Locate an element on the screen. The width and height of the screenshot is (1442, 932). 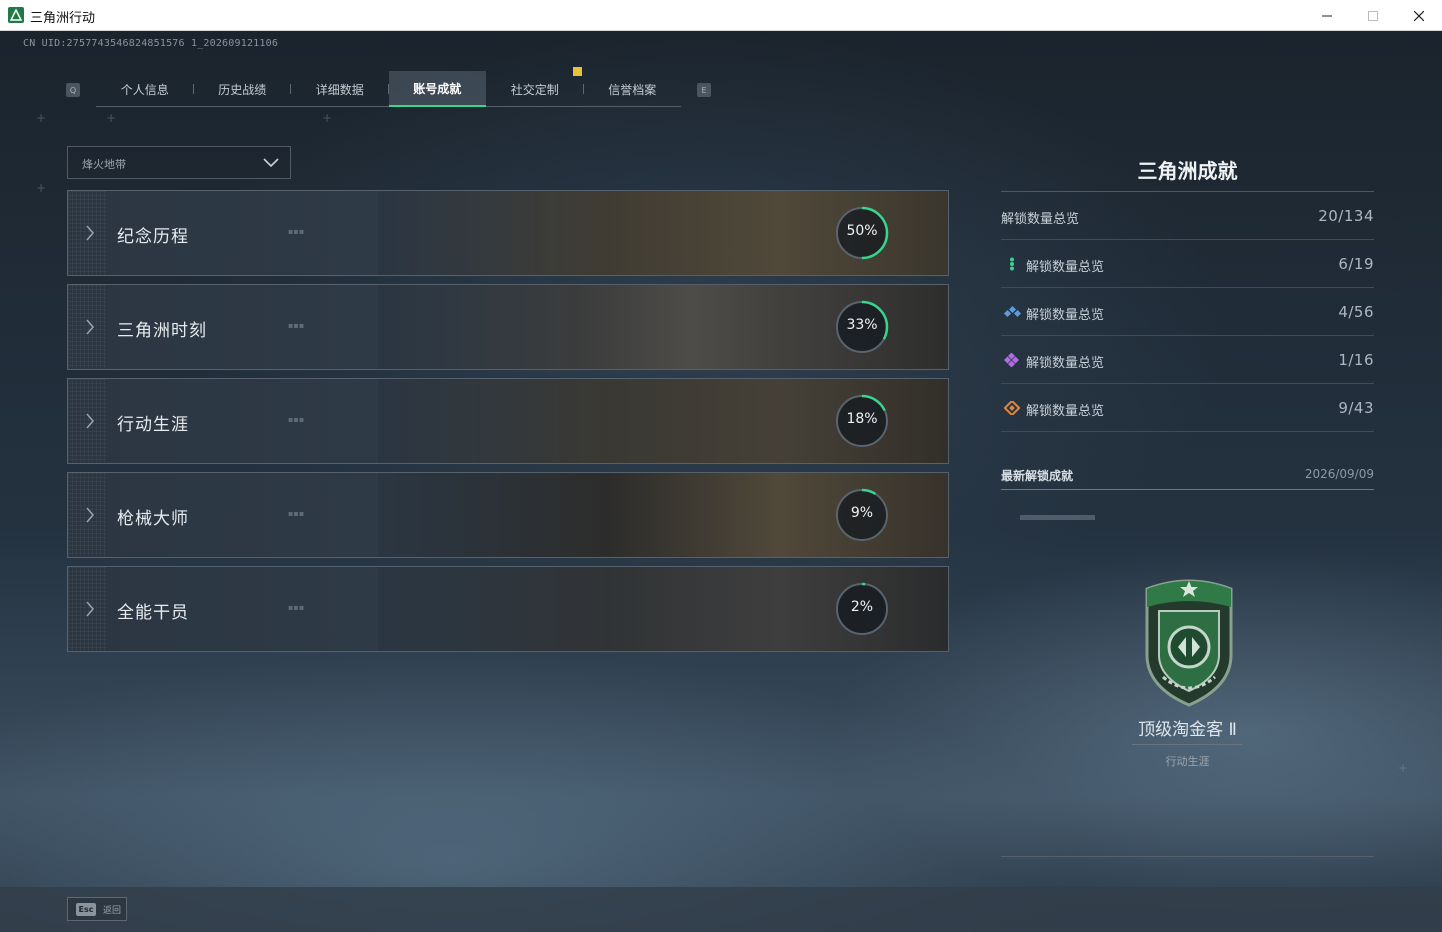
stat-row-purple: 解锁数量总览 1/16 is located at coordinates (1187, 360).